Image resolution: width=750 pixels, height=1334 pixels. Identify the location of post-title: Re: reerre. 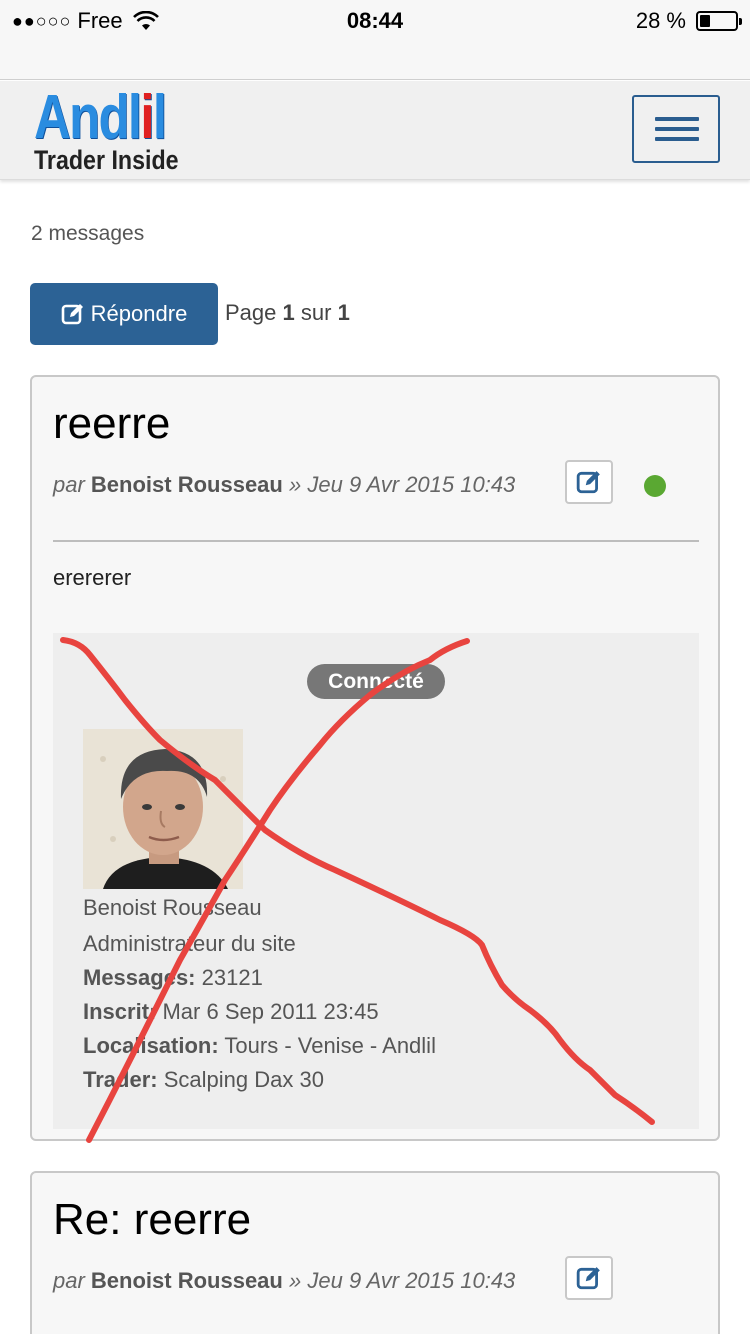
(152, 1220).